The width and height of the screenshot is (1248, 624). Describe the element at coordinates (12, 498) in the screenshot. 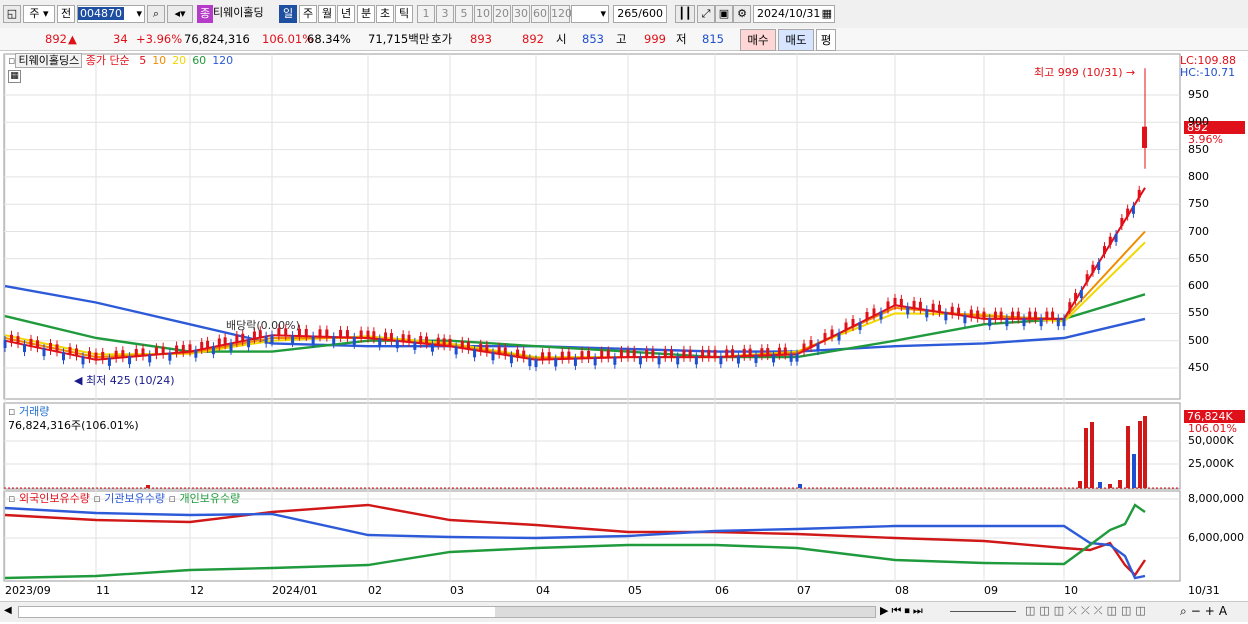

I see `panel-icon: ▫` at that location.